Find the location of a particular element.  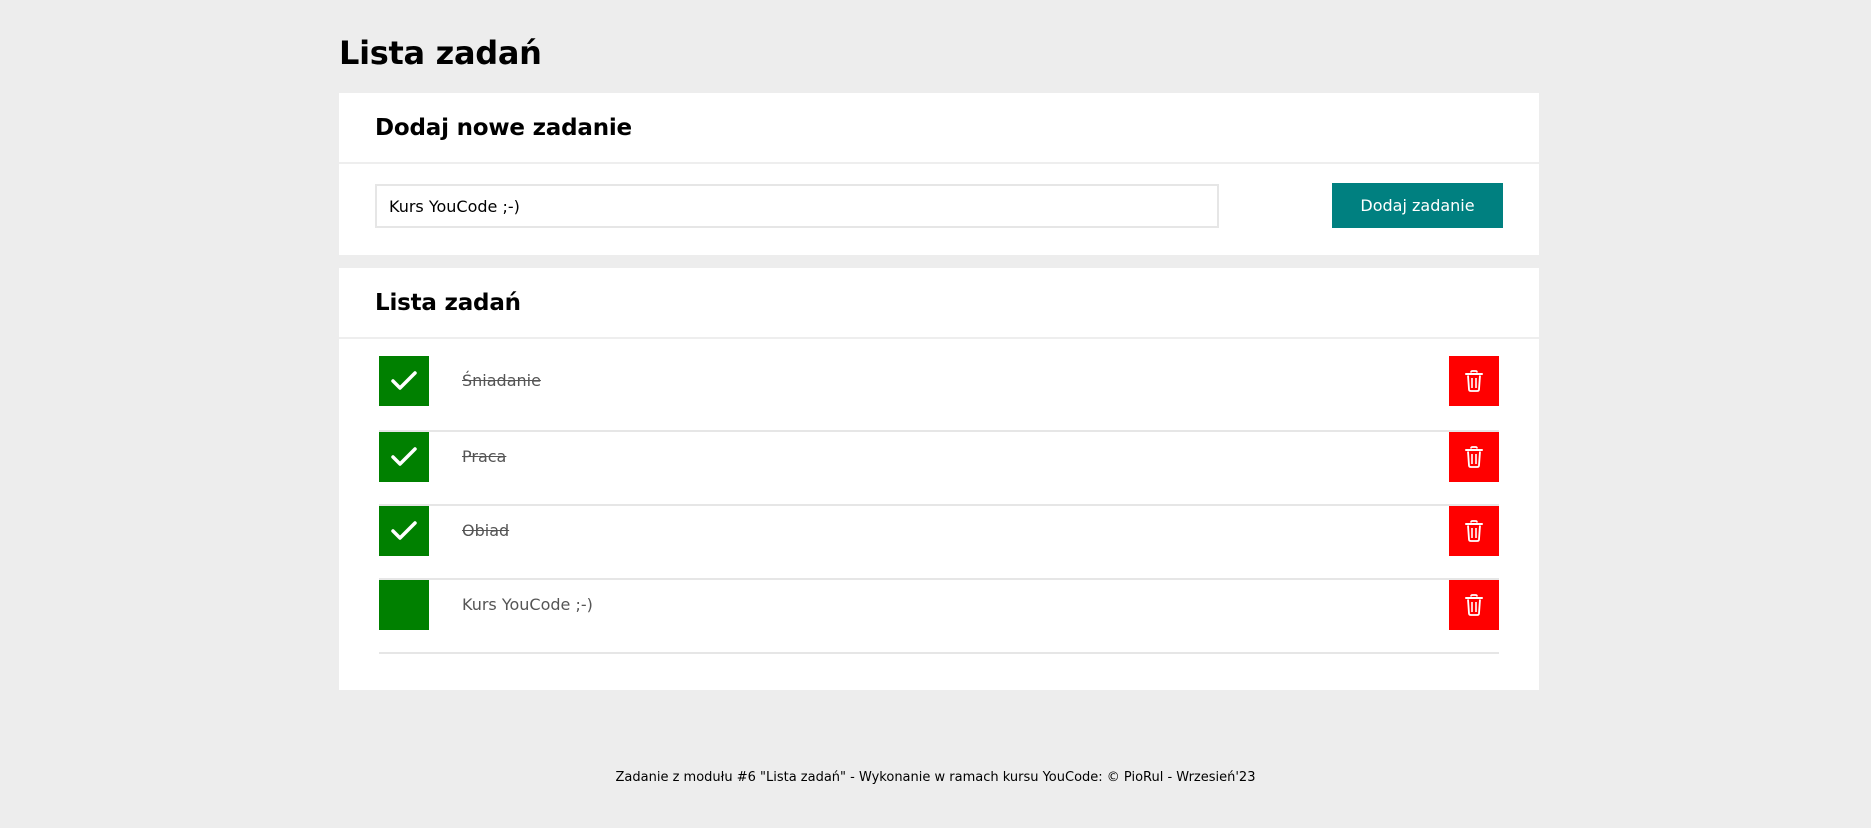

task-list-heading: Lista zadań is located at coordinates (448, 302).